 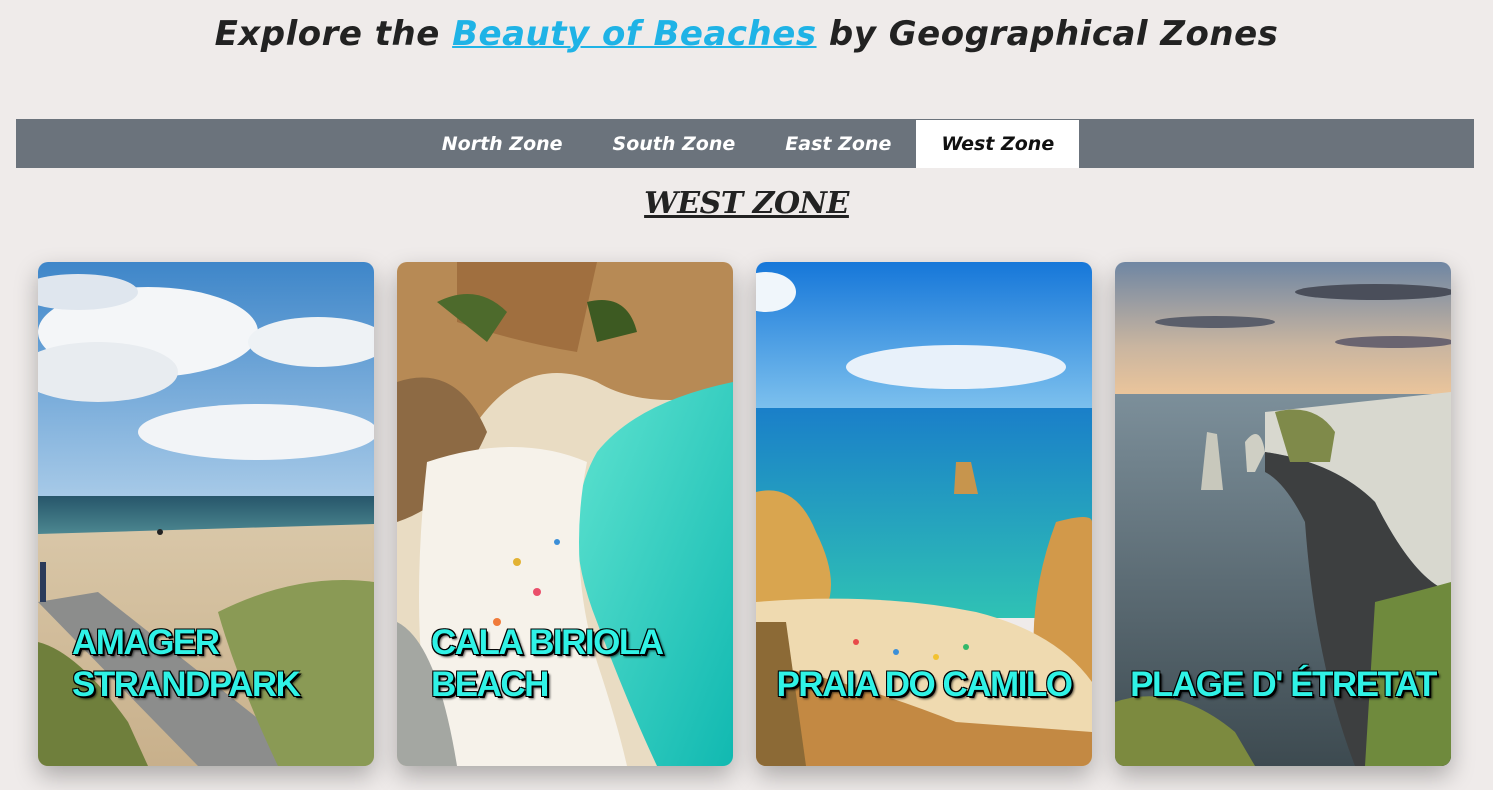 What do you see at coordinates (206, 514) in the screenshot?
I see `beach-card-amager-strandpark: AMAGER STRANDPARK` at bounding box center [206, 514].